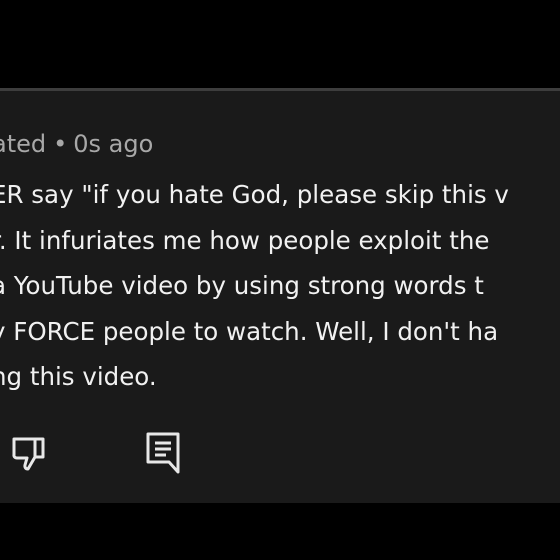 The width and height of the screenshot is (560, 560). Describe the element at coordinates (242, 285) in the screenshot. I see `comment-line: a YouTube video by using strong words t` at that location.